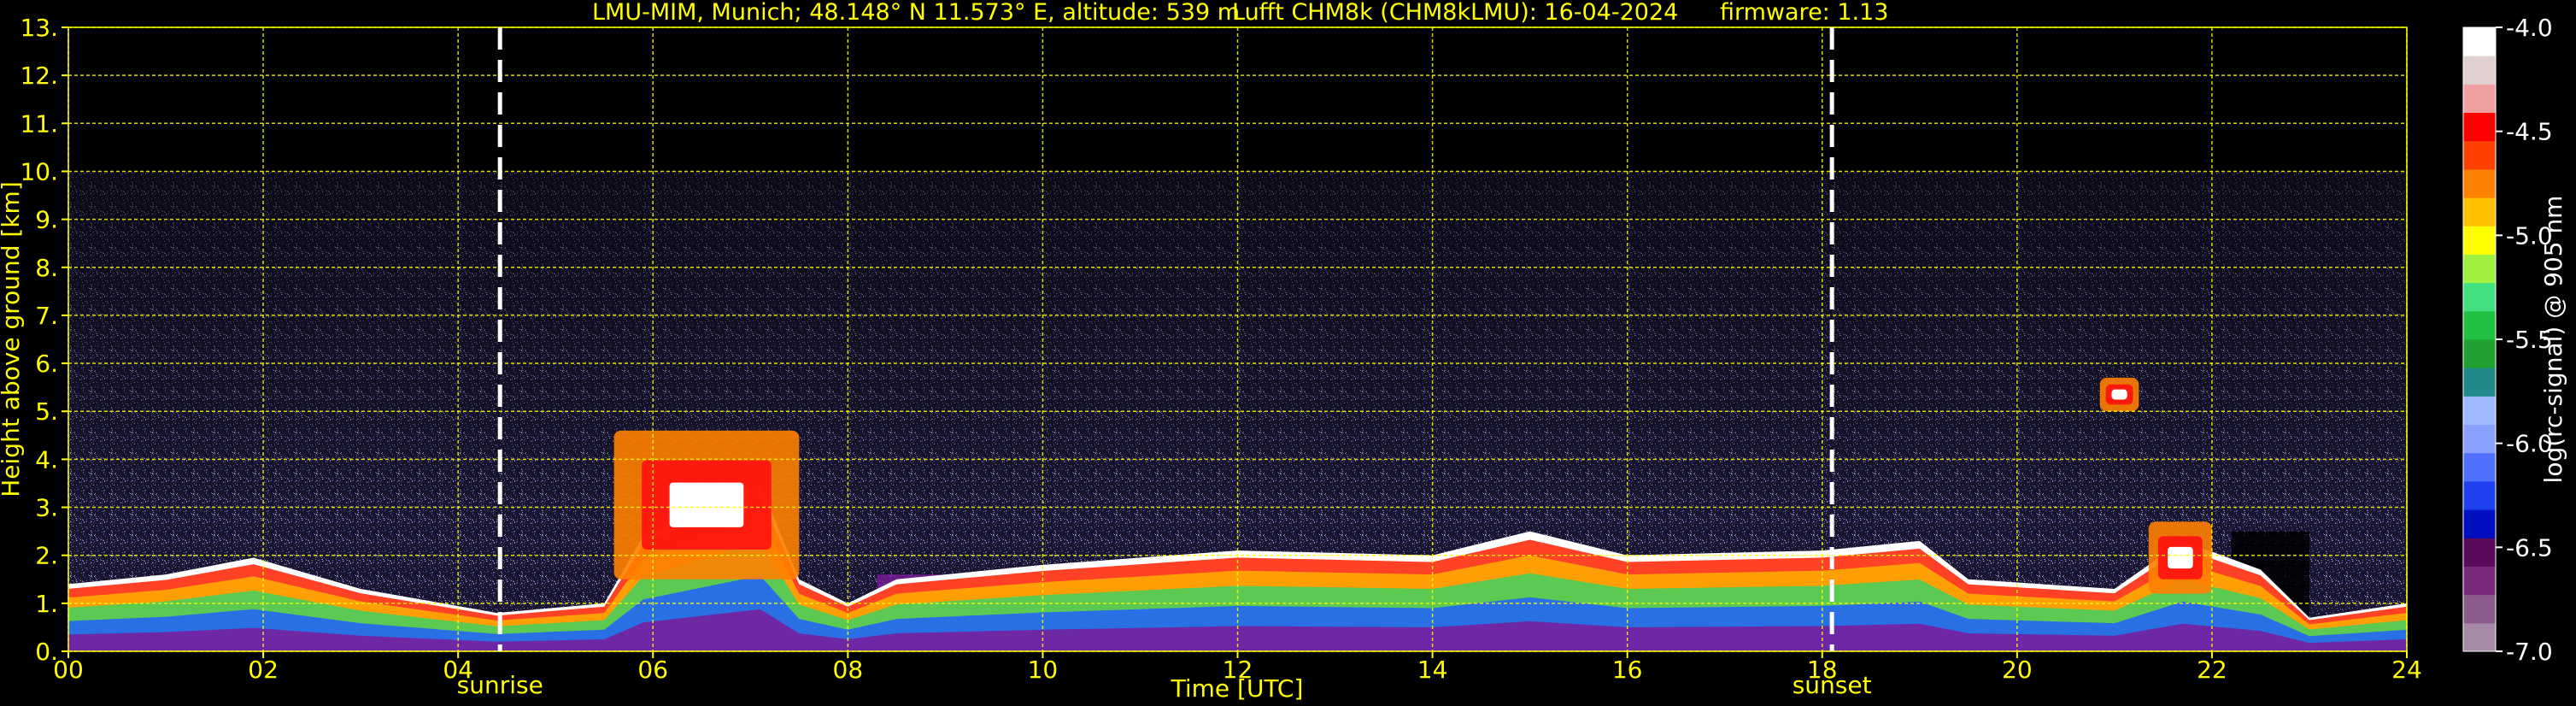 The height and width of the screenshot is (706, 2576). I want to click on y-tick-label: 2., so click(46, 556).